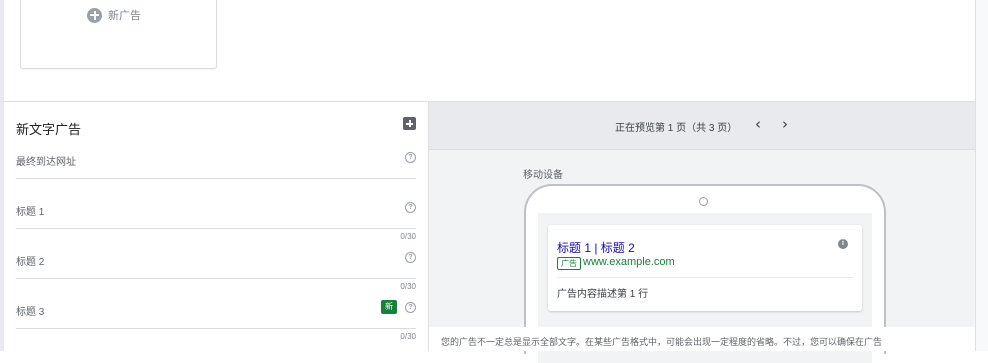 This screenshot has width=988, height=363. What do you see at coordinates (596, 247) in the screenshot?
I see `ad-headline: 标题 1 | 标题 2` at bounding box center [596, 247].